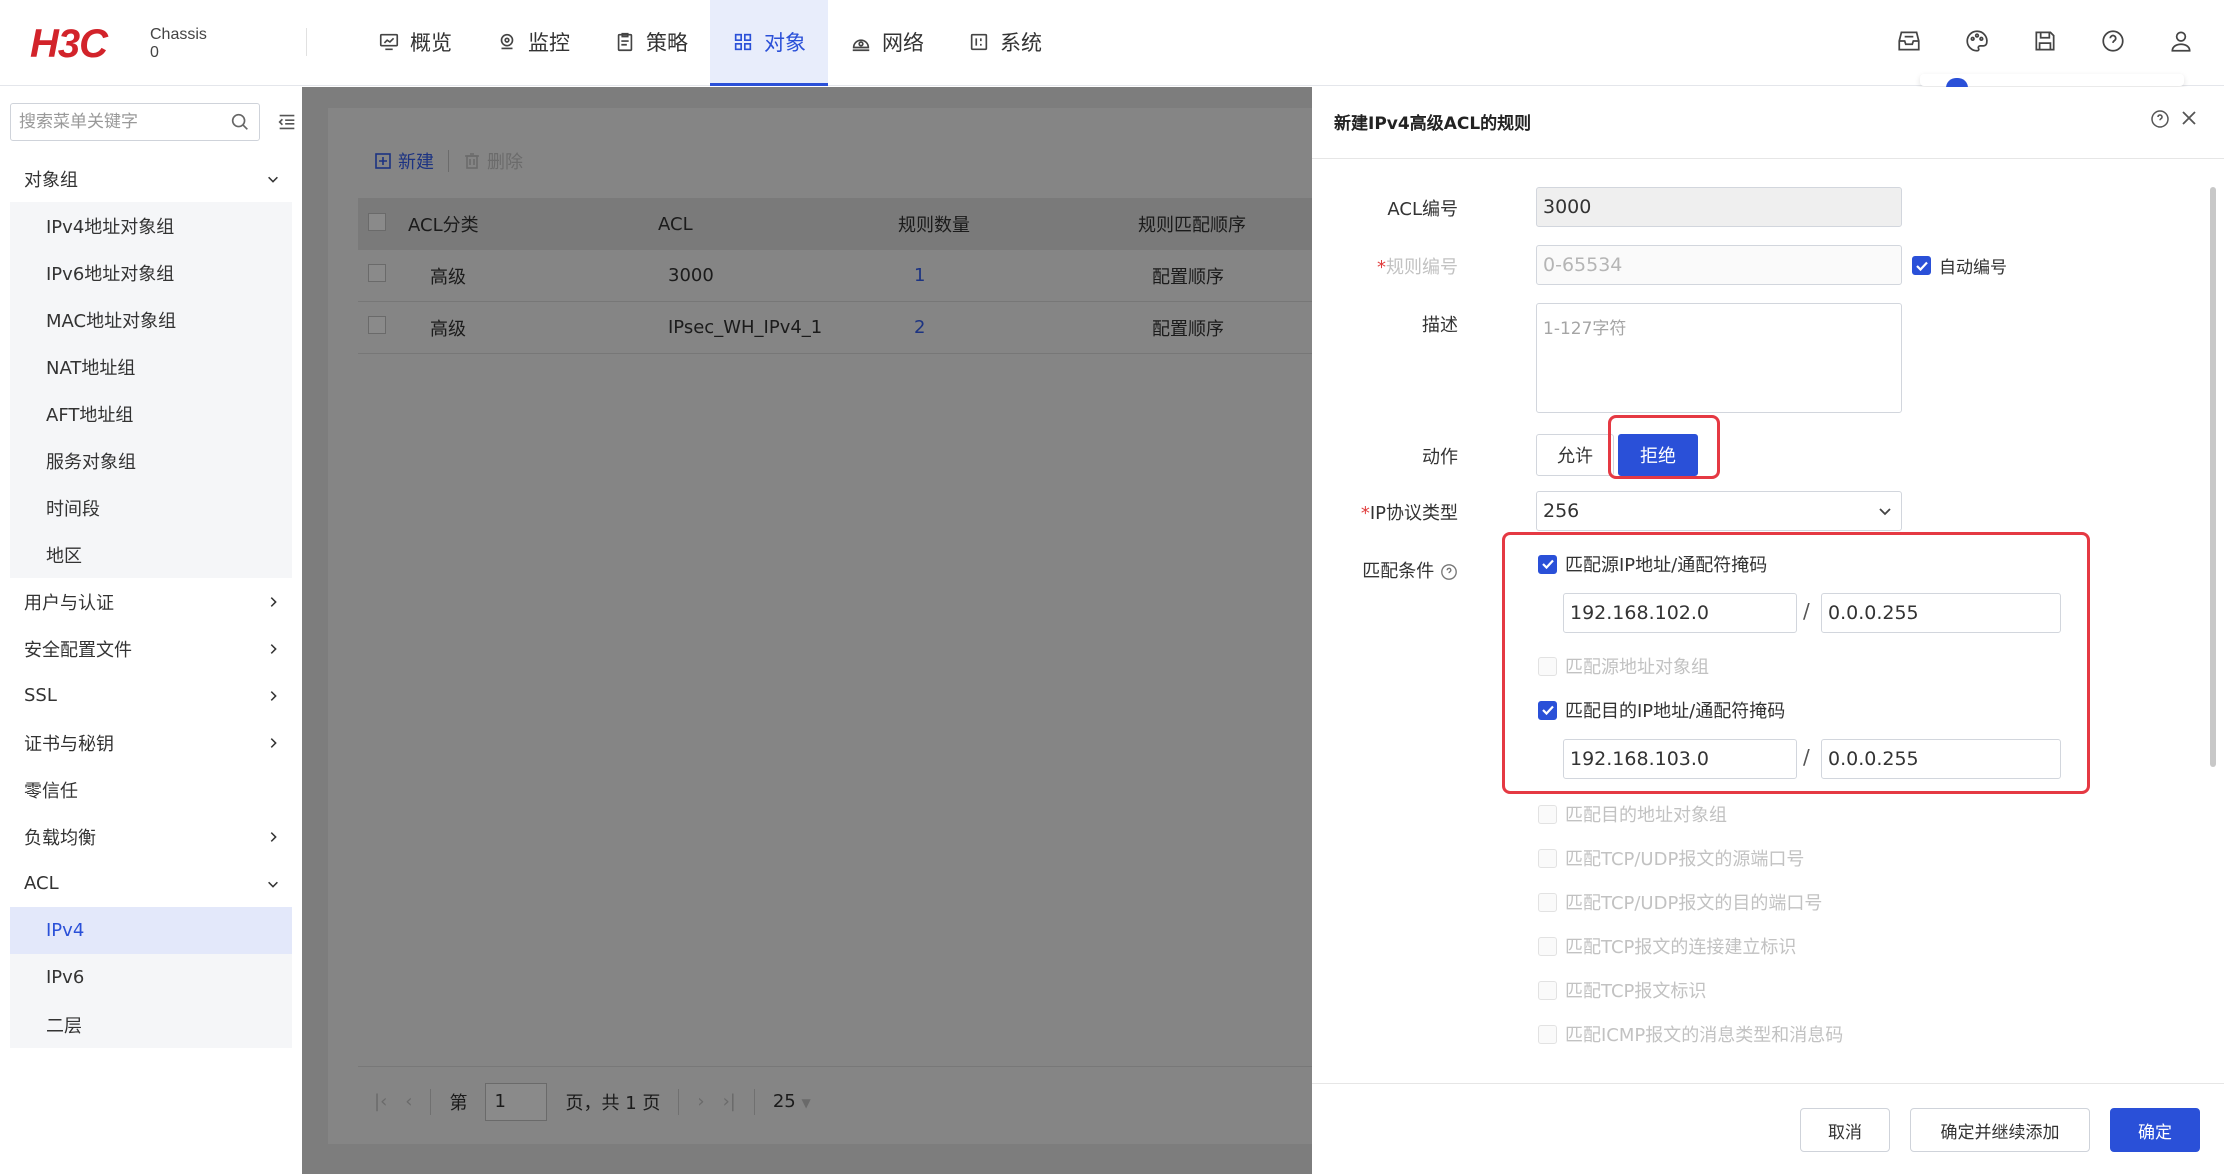 The width and height of the screenshot is (2224, 1174). Describe the element at coordinates (769, 43) in the screenshot. I see `nav-object: 对象` at that location.